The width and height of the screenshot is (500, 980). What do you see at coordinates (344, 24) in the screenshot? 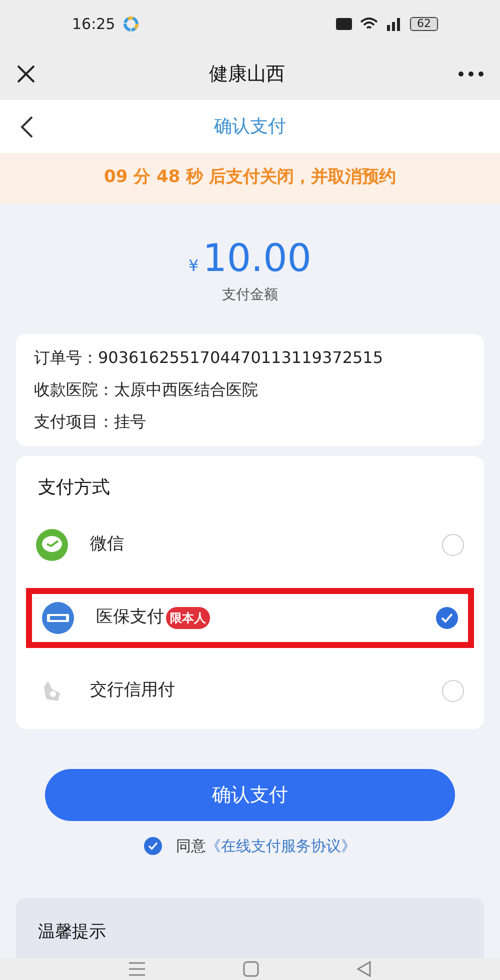
I see `hd-icon` at bounding box center [344, 24].